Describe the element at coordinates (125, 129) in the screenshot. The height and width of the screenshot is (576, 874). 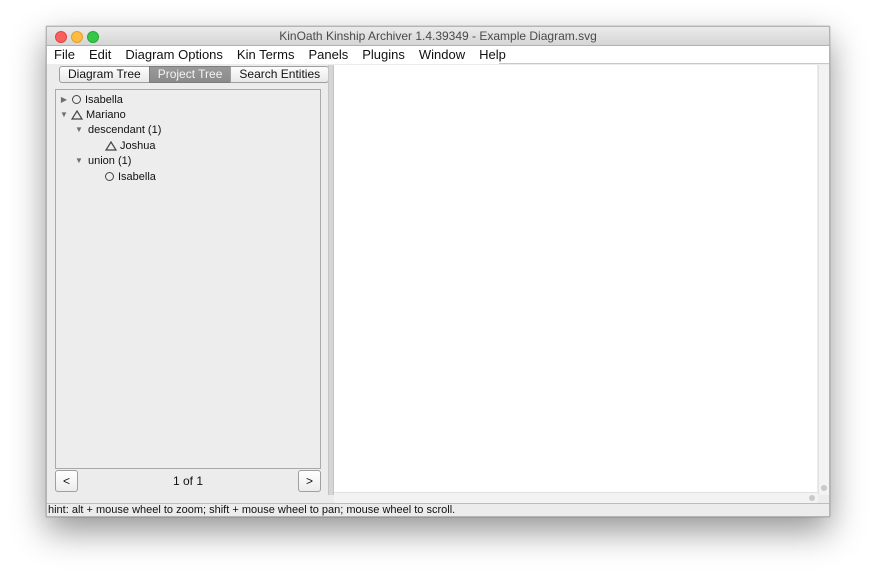
I see `tree-node-label: descendant (1)` at that location.